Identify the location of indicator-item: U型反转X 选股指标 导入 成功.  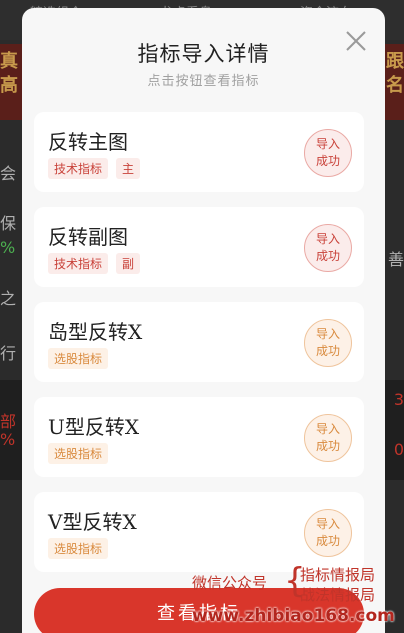
(199, 437).